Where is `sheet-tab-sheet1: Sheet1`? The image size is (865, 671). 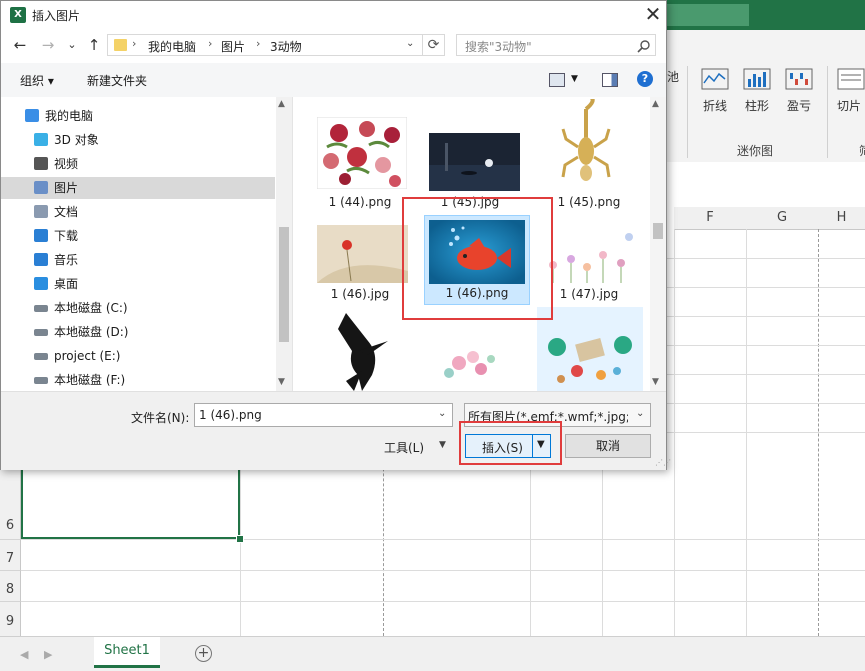 sheet-tab-sheet1: Sheet1 is located at coordinates (127, 652).